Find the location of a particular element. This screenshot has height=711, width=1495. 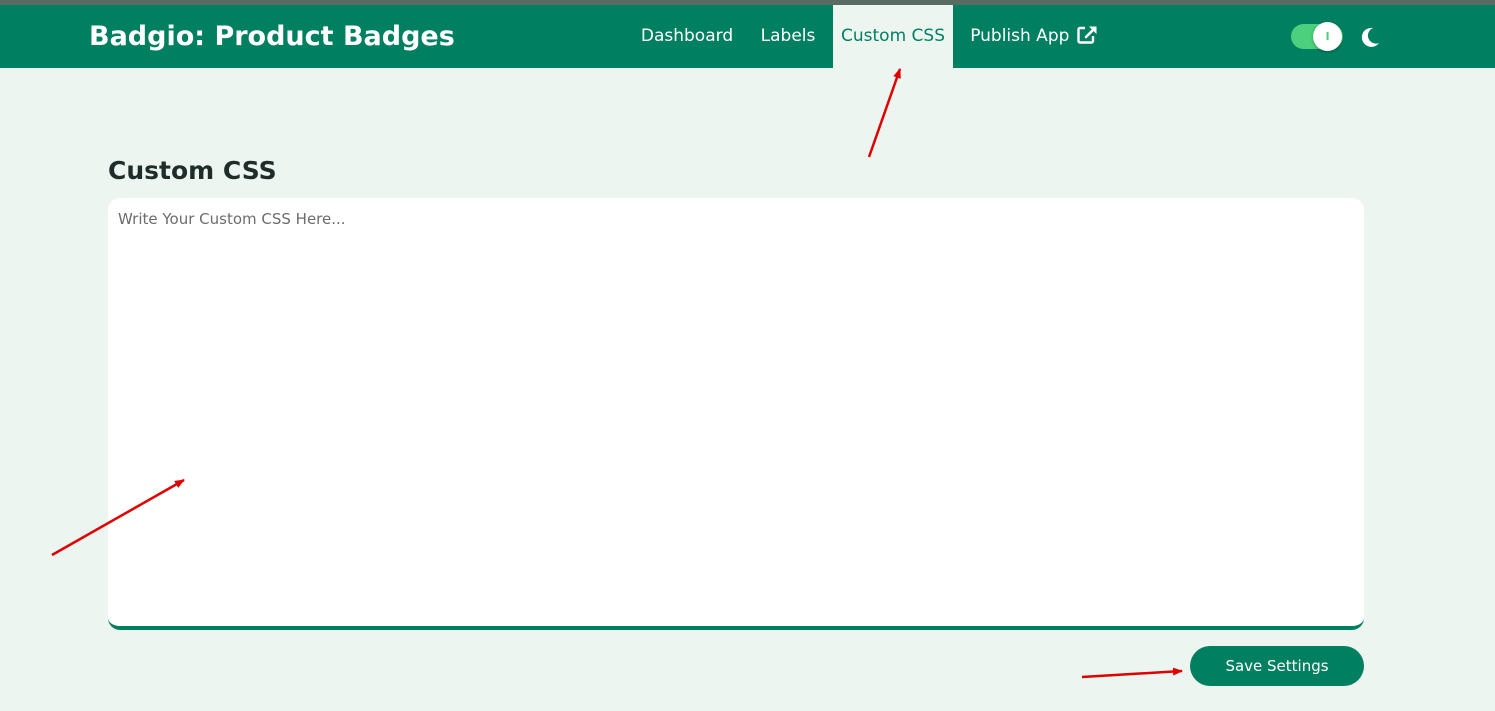

nav-item-custom-css: Custom CSS is located at coordinates (893, 36).